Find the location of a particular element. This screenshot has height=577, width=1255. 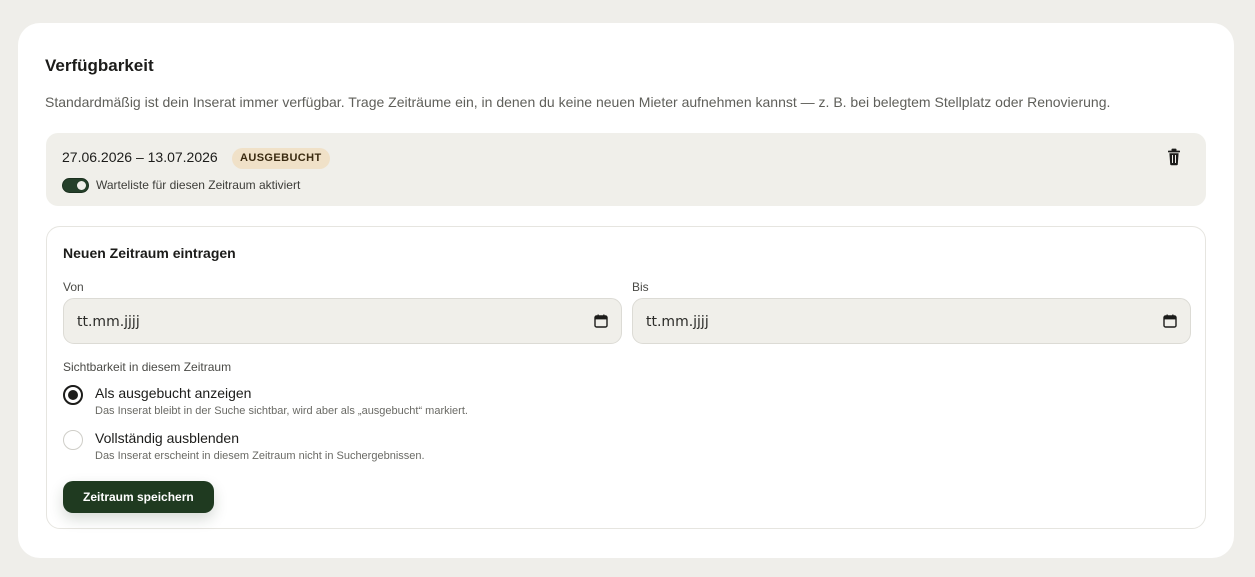

waitlist-label: Warteliste für diesen Zeitraum aktiviert is located at coordinates (198, 185).